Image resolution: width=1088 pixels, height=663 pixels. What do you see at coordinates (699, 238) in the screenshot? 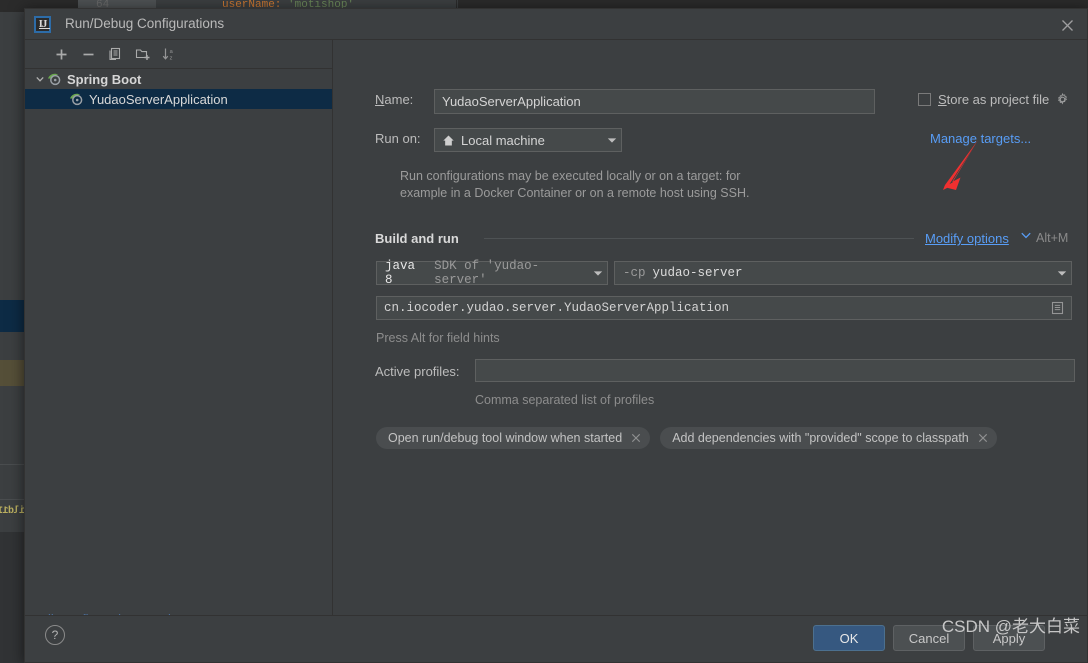
I see `build-and-run-separator-left` at bounding box center [699, 238].